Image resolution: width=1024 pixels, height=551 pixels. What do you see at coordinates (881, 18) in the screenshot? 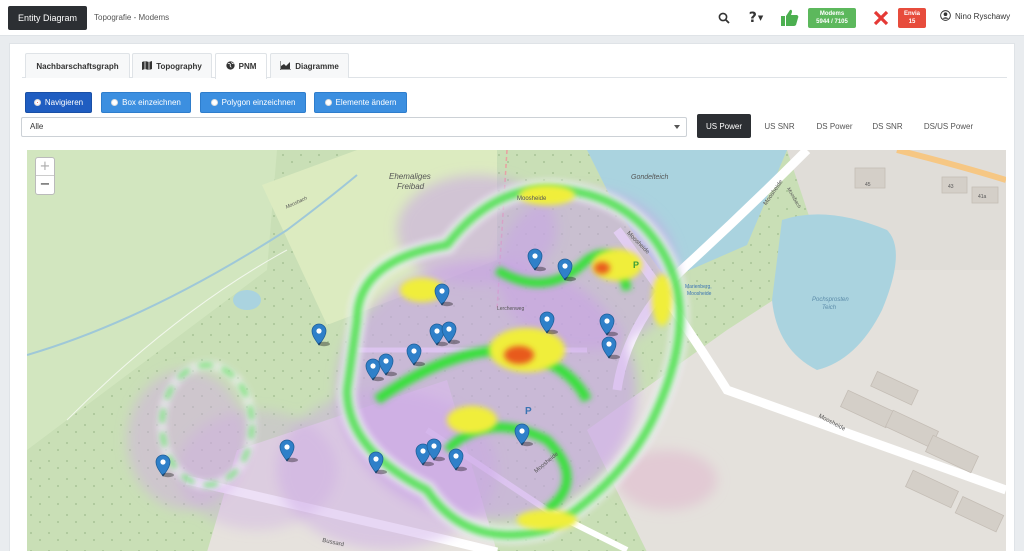
I see `close-icon` at bounding box center [881, 18].